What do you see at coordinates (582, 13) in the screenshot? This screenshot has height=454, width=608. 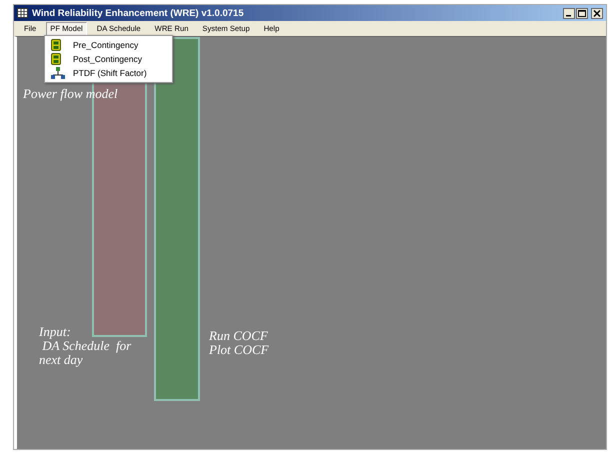 I see `maximize-icon` at bounding box center [582, 13].